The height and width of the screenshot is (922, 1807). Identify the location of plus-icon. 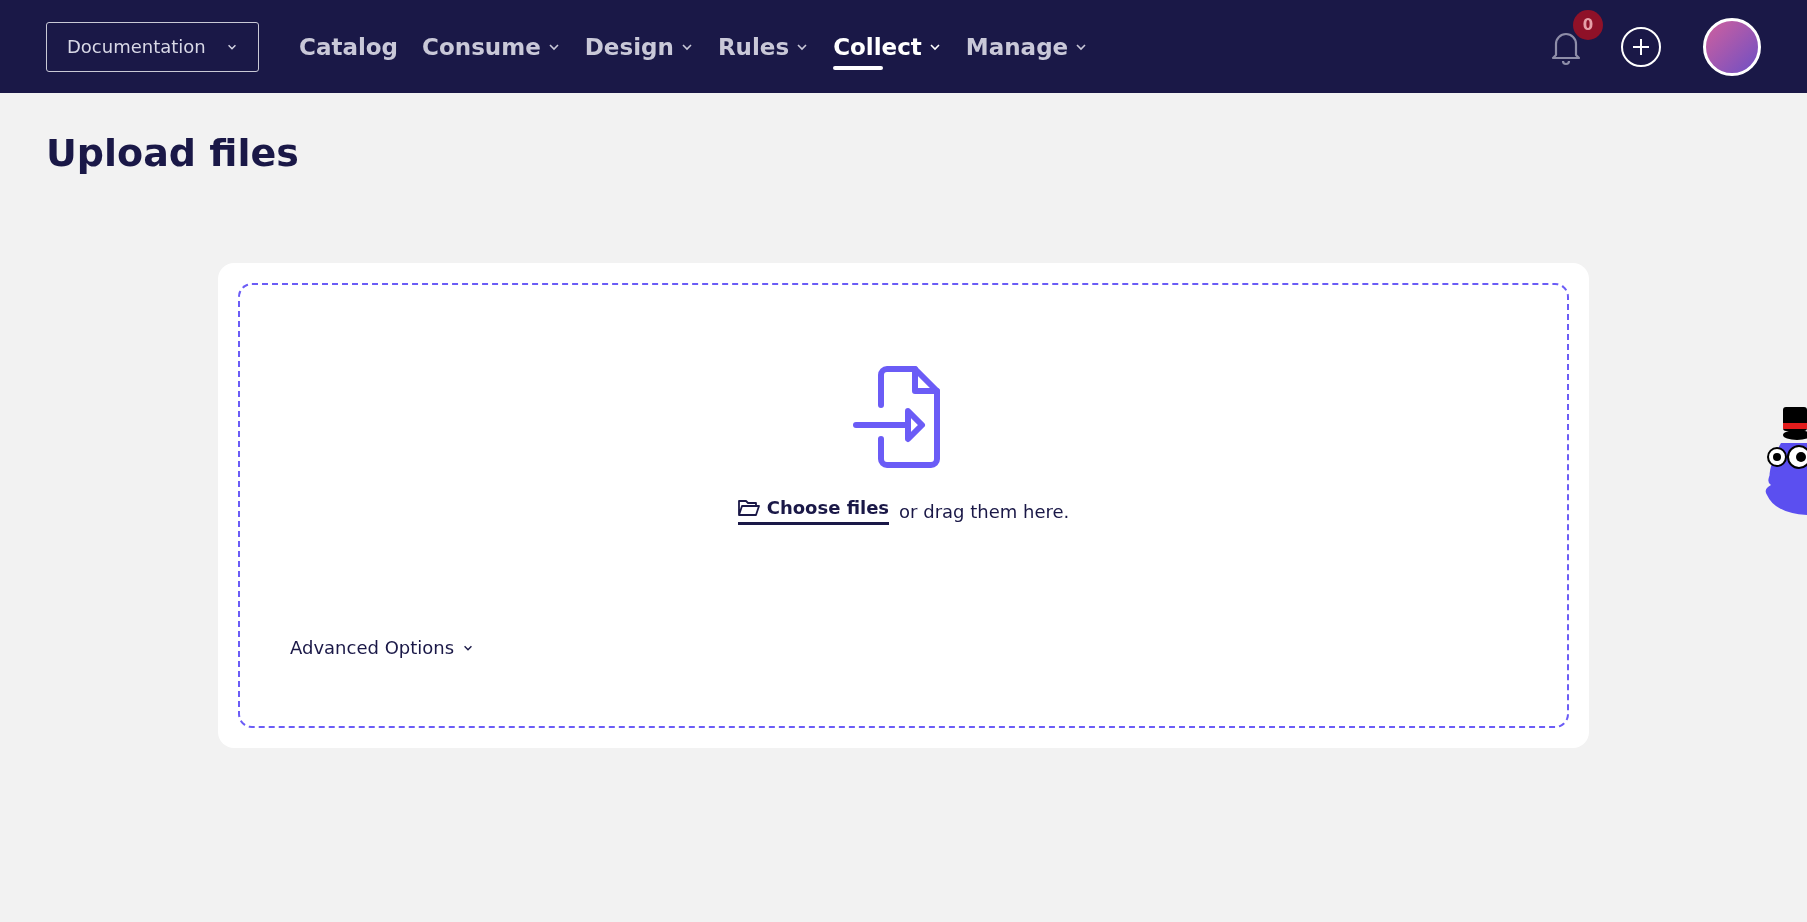
(1641, 46).